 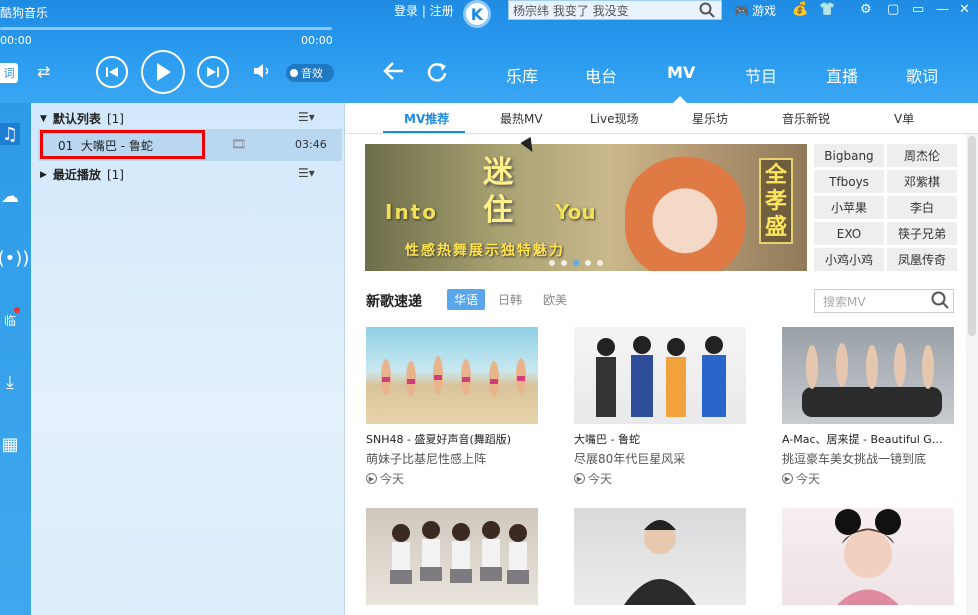 I want to click on artist-tag: 凤凰传奇, so click(x=922, y=259).